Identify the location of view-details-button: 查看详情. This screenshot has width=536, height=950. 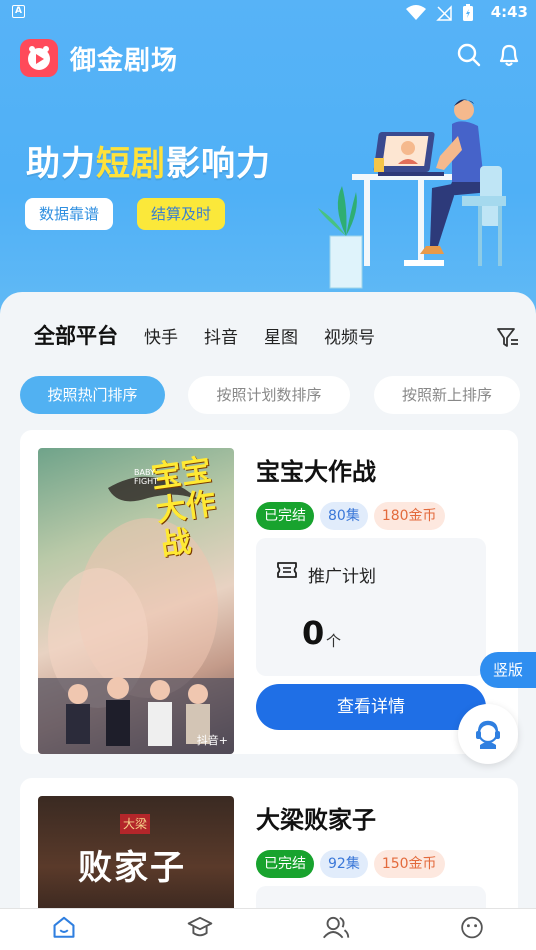
(371, 707).